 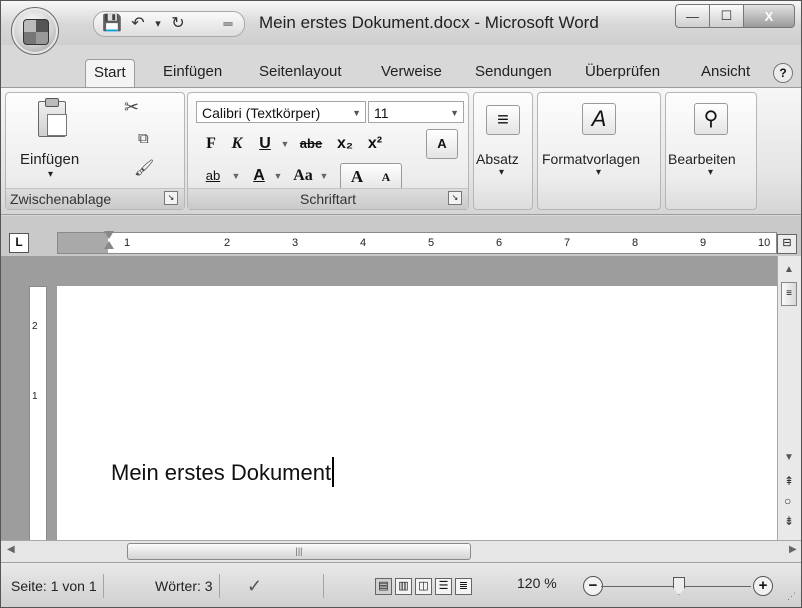 I want to click on font-size-combo: 11 ▼, so click(x=416, y=112).